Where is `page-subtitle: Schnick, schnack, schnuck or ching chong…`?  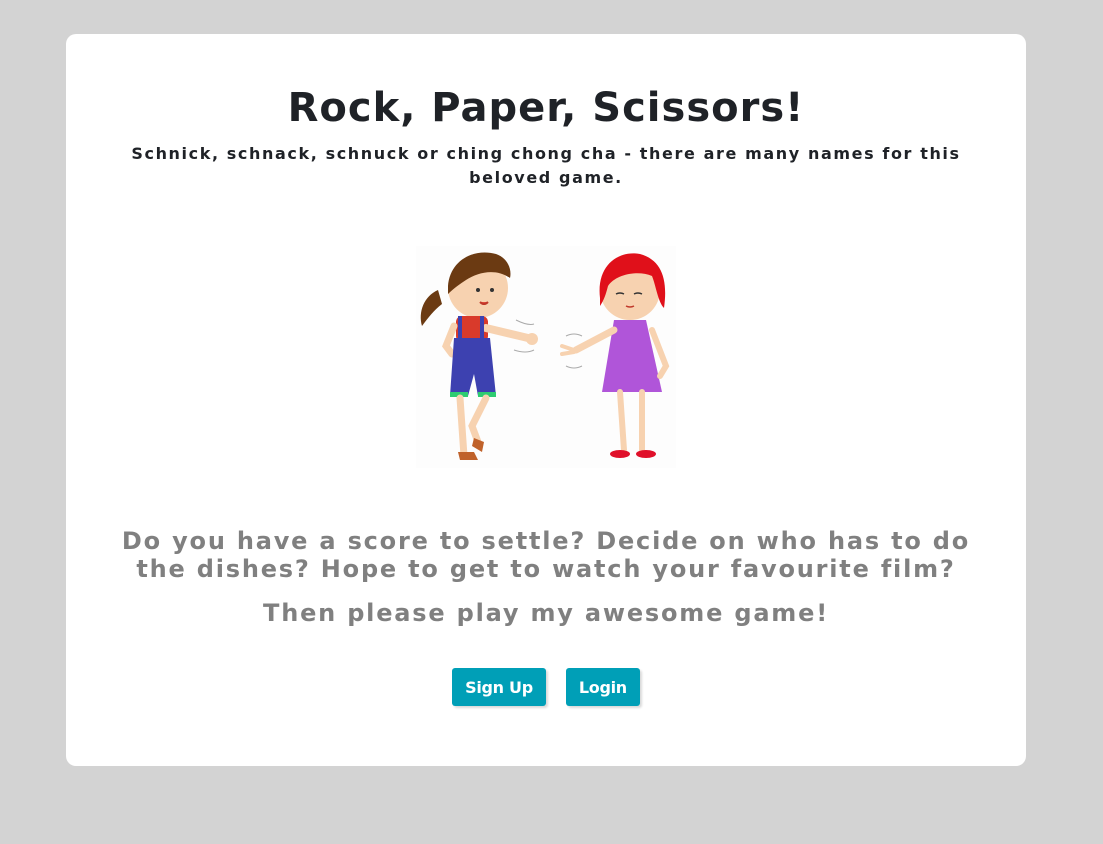
page-subtitle: Schnick, schnack, schnuck or ching chong… is located at coordinates (546, 165).